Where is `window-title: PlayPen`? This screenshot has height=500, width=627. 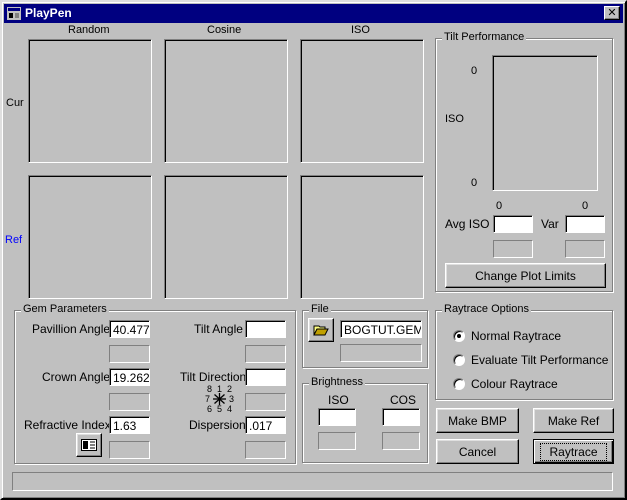 window-title: PlayPen is located at coordinates (48, 13).